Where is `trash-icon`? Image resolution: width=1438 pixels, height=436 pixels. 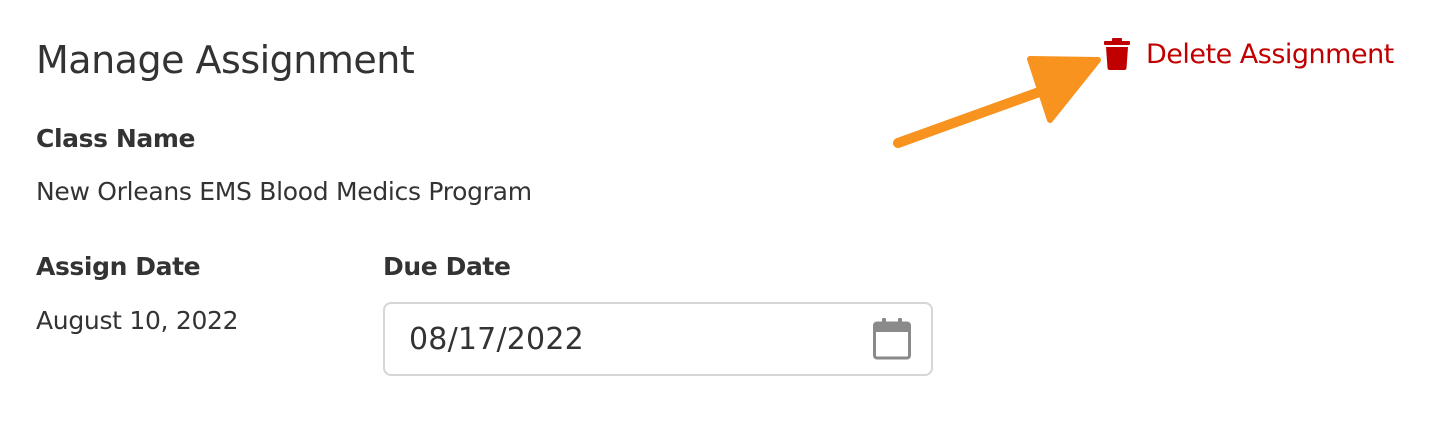 trash-icon is located at coordinates (1117, 54).